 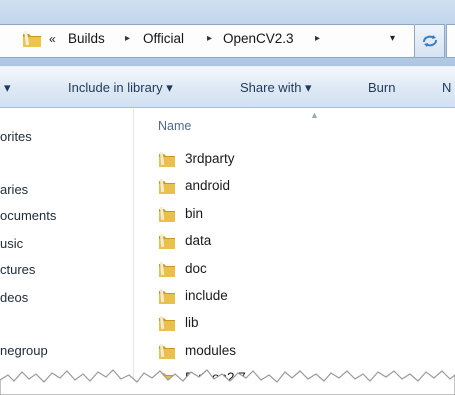 I want to click on file-name: include, so click(x=206, y=295).